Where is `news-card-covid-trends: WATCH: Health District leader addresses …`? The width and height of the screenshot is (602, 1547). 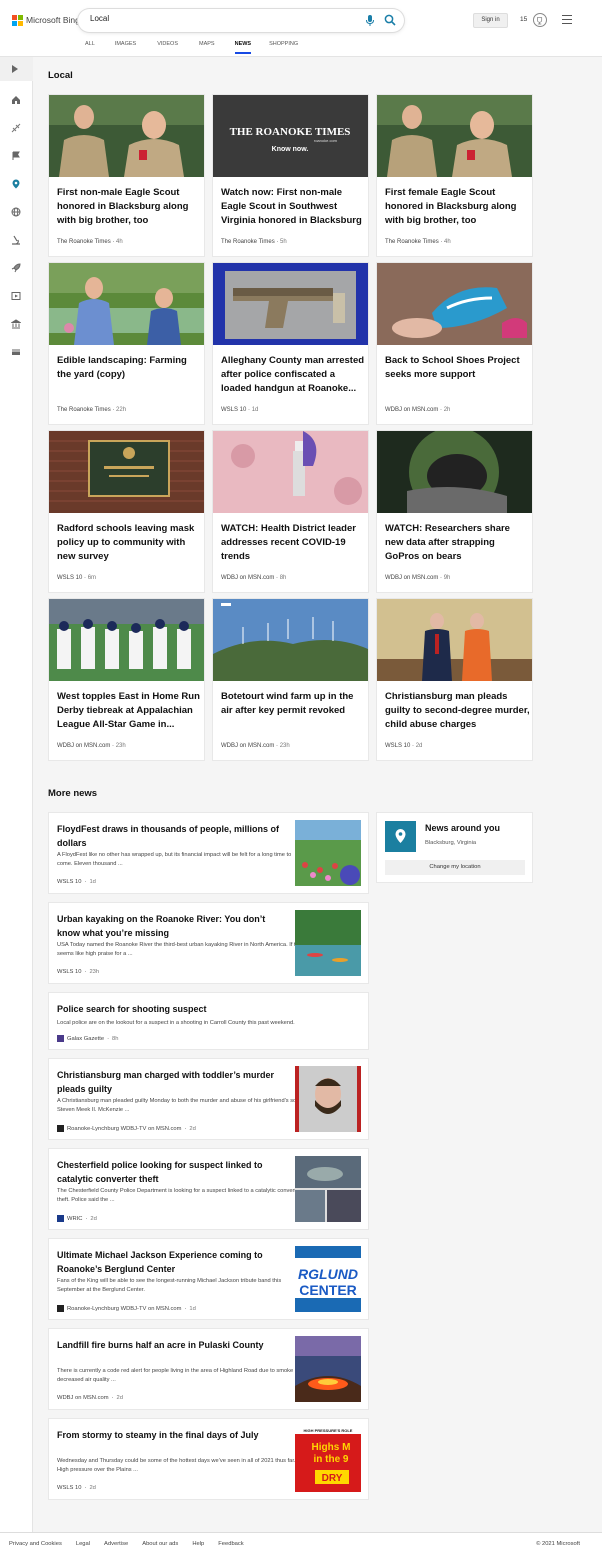 news-card-covid-trends: WATCH: Health District leader addresses … is located at coordinates (290, 511).